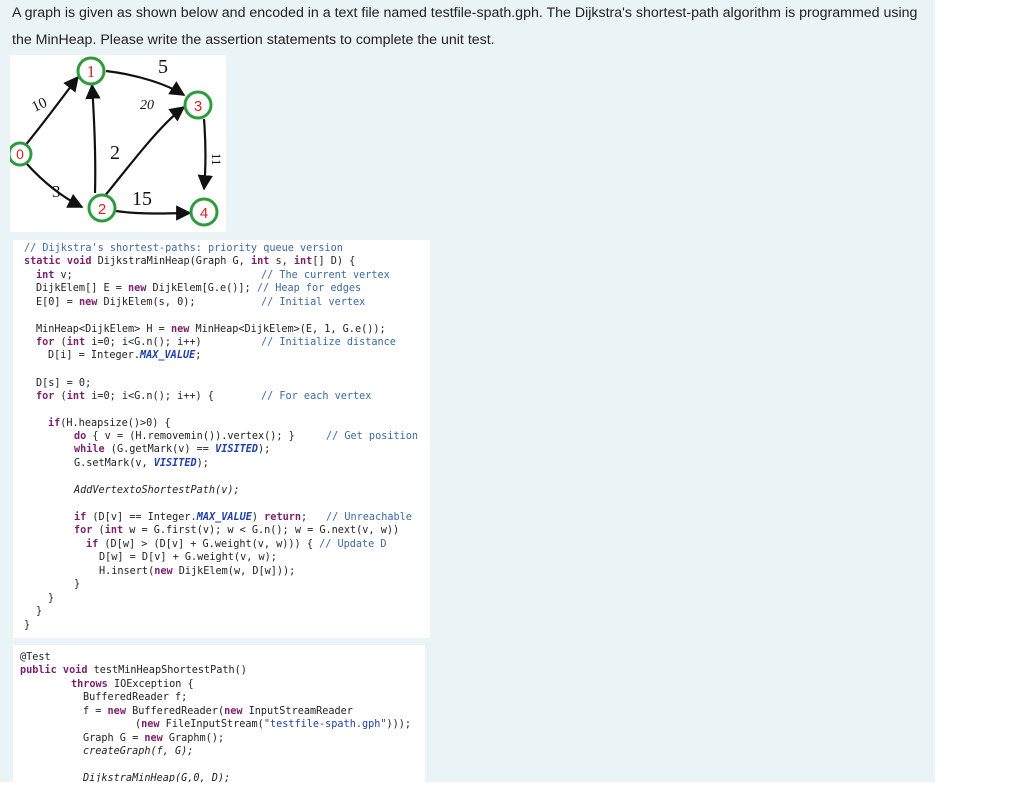 The height and width of the screenshot is (807, 1024). I want to click on code-comment: // Get position, so click(372, 436).